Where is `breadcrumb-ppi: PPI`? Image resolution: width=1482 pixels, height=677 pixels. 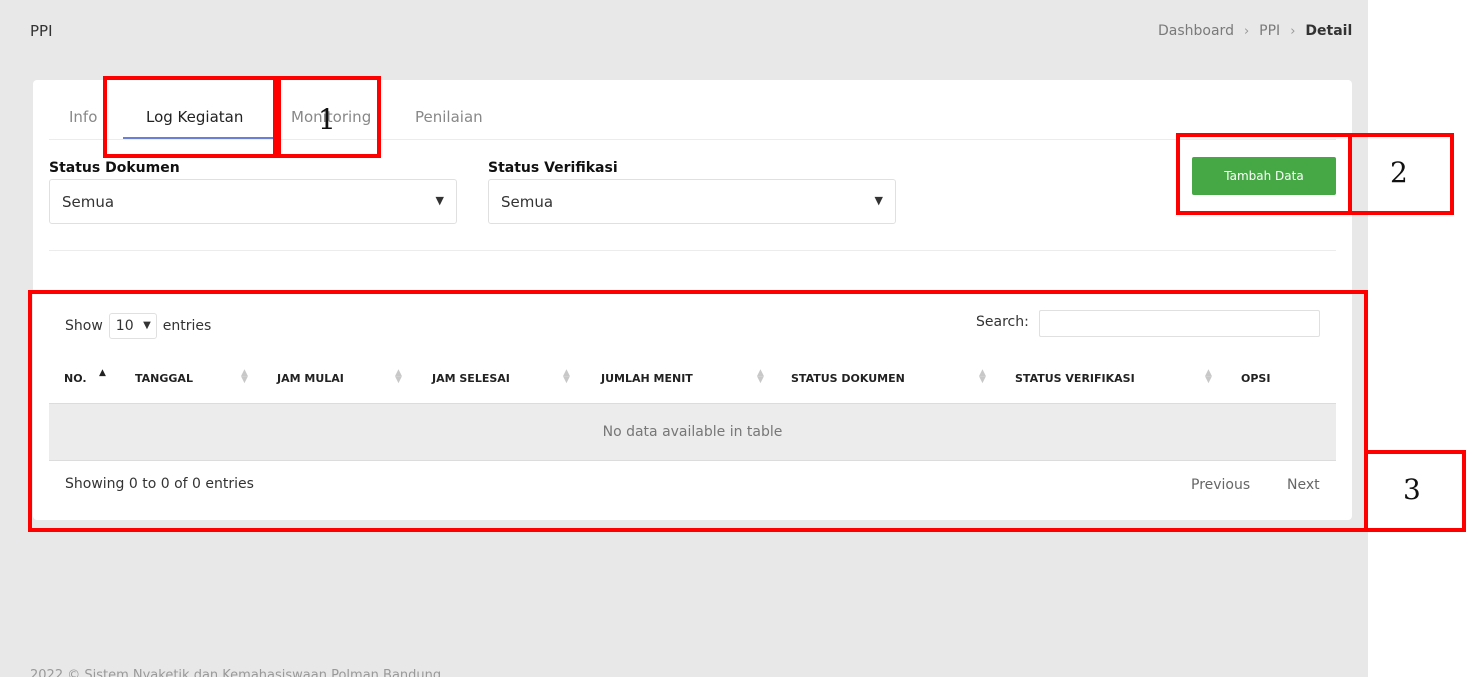
breadcrumb-ppi: PPI is located at coordinates (1269, 31).